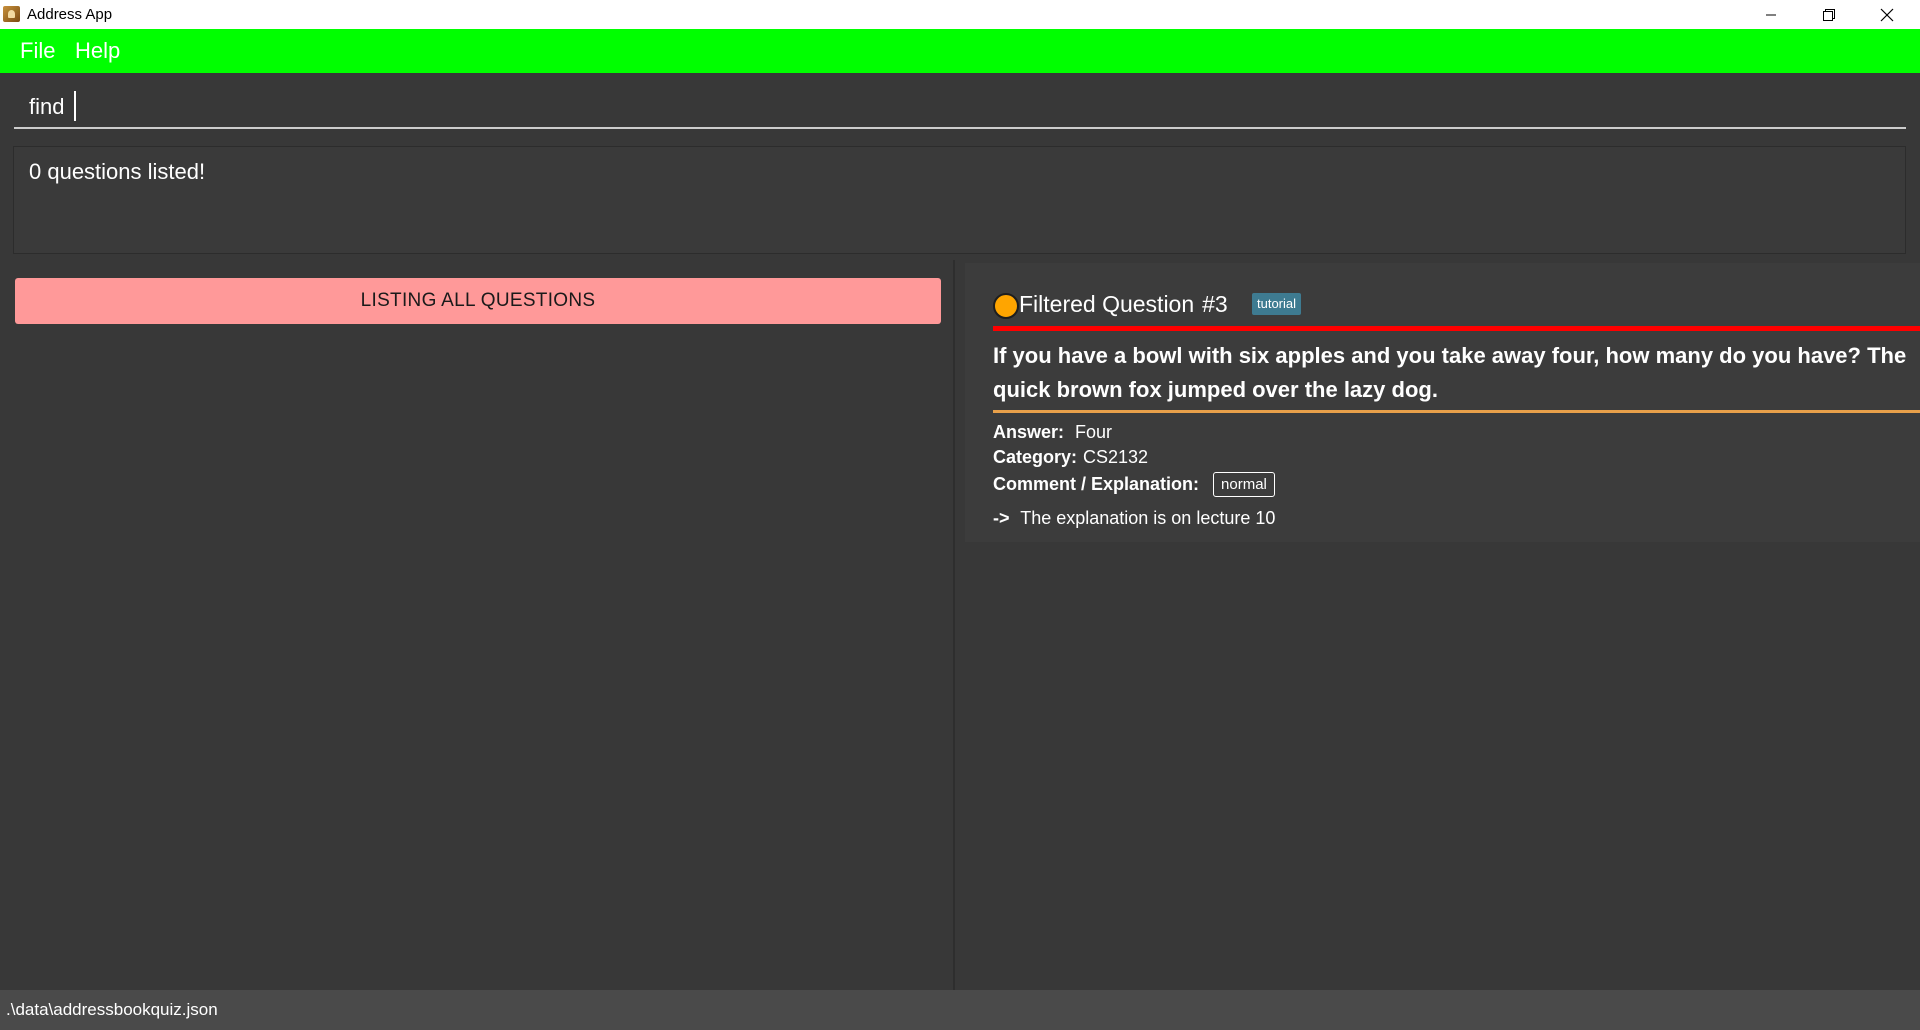 This screenshot has height=1030, width=1920. What do you see at coordinates (11, 14) in the screenshot?
I see `app-icon` at bounding box center [11, 14].